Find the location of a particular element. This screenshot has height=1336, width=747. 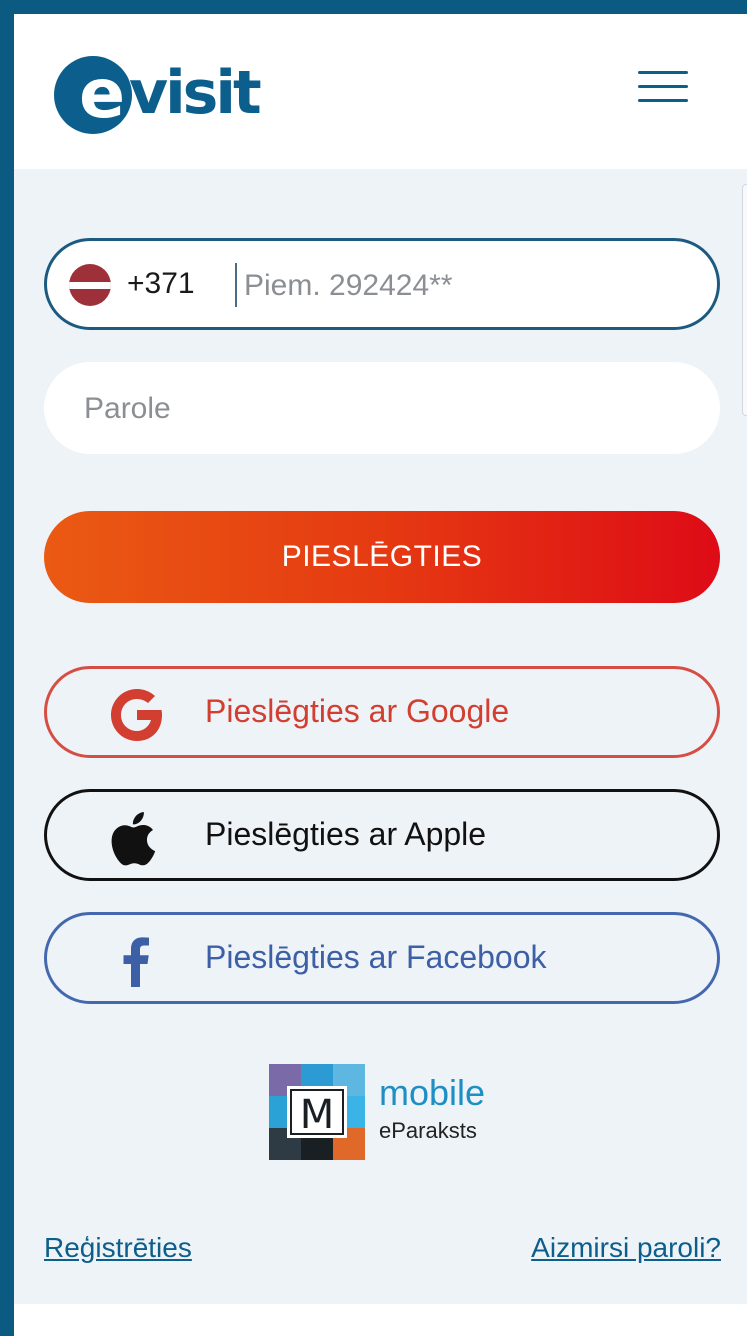

apple-login-button: Pieslēgties ar Apple is located at coordinates (382, 835).